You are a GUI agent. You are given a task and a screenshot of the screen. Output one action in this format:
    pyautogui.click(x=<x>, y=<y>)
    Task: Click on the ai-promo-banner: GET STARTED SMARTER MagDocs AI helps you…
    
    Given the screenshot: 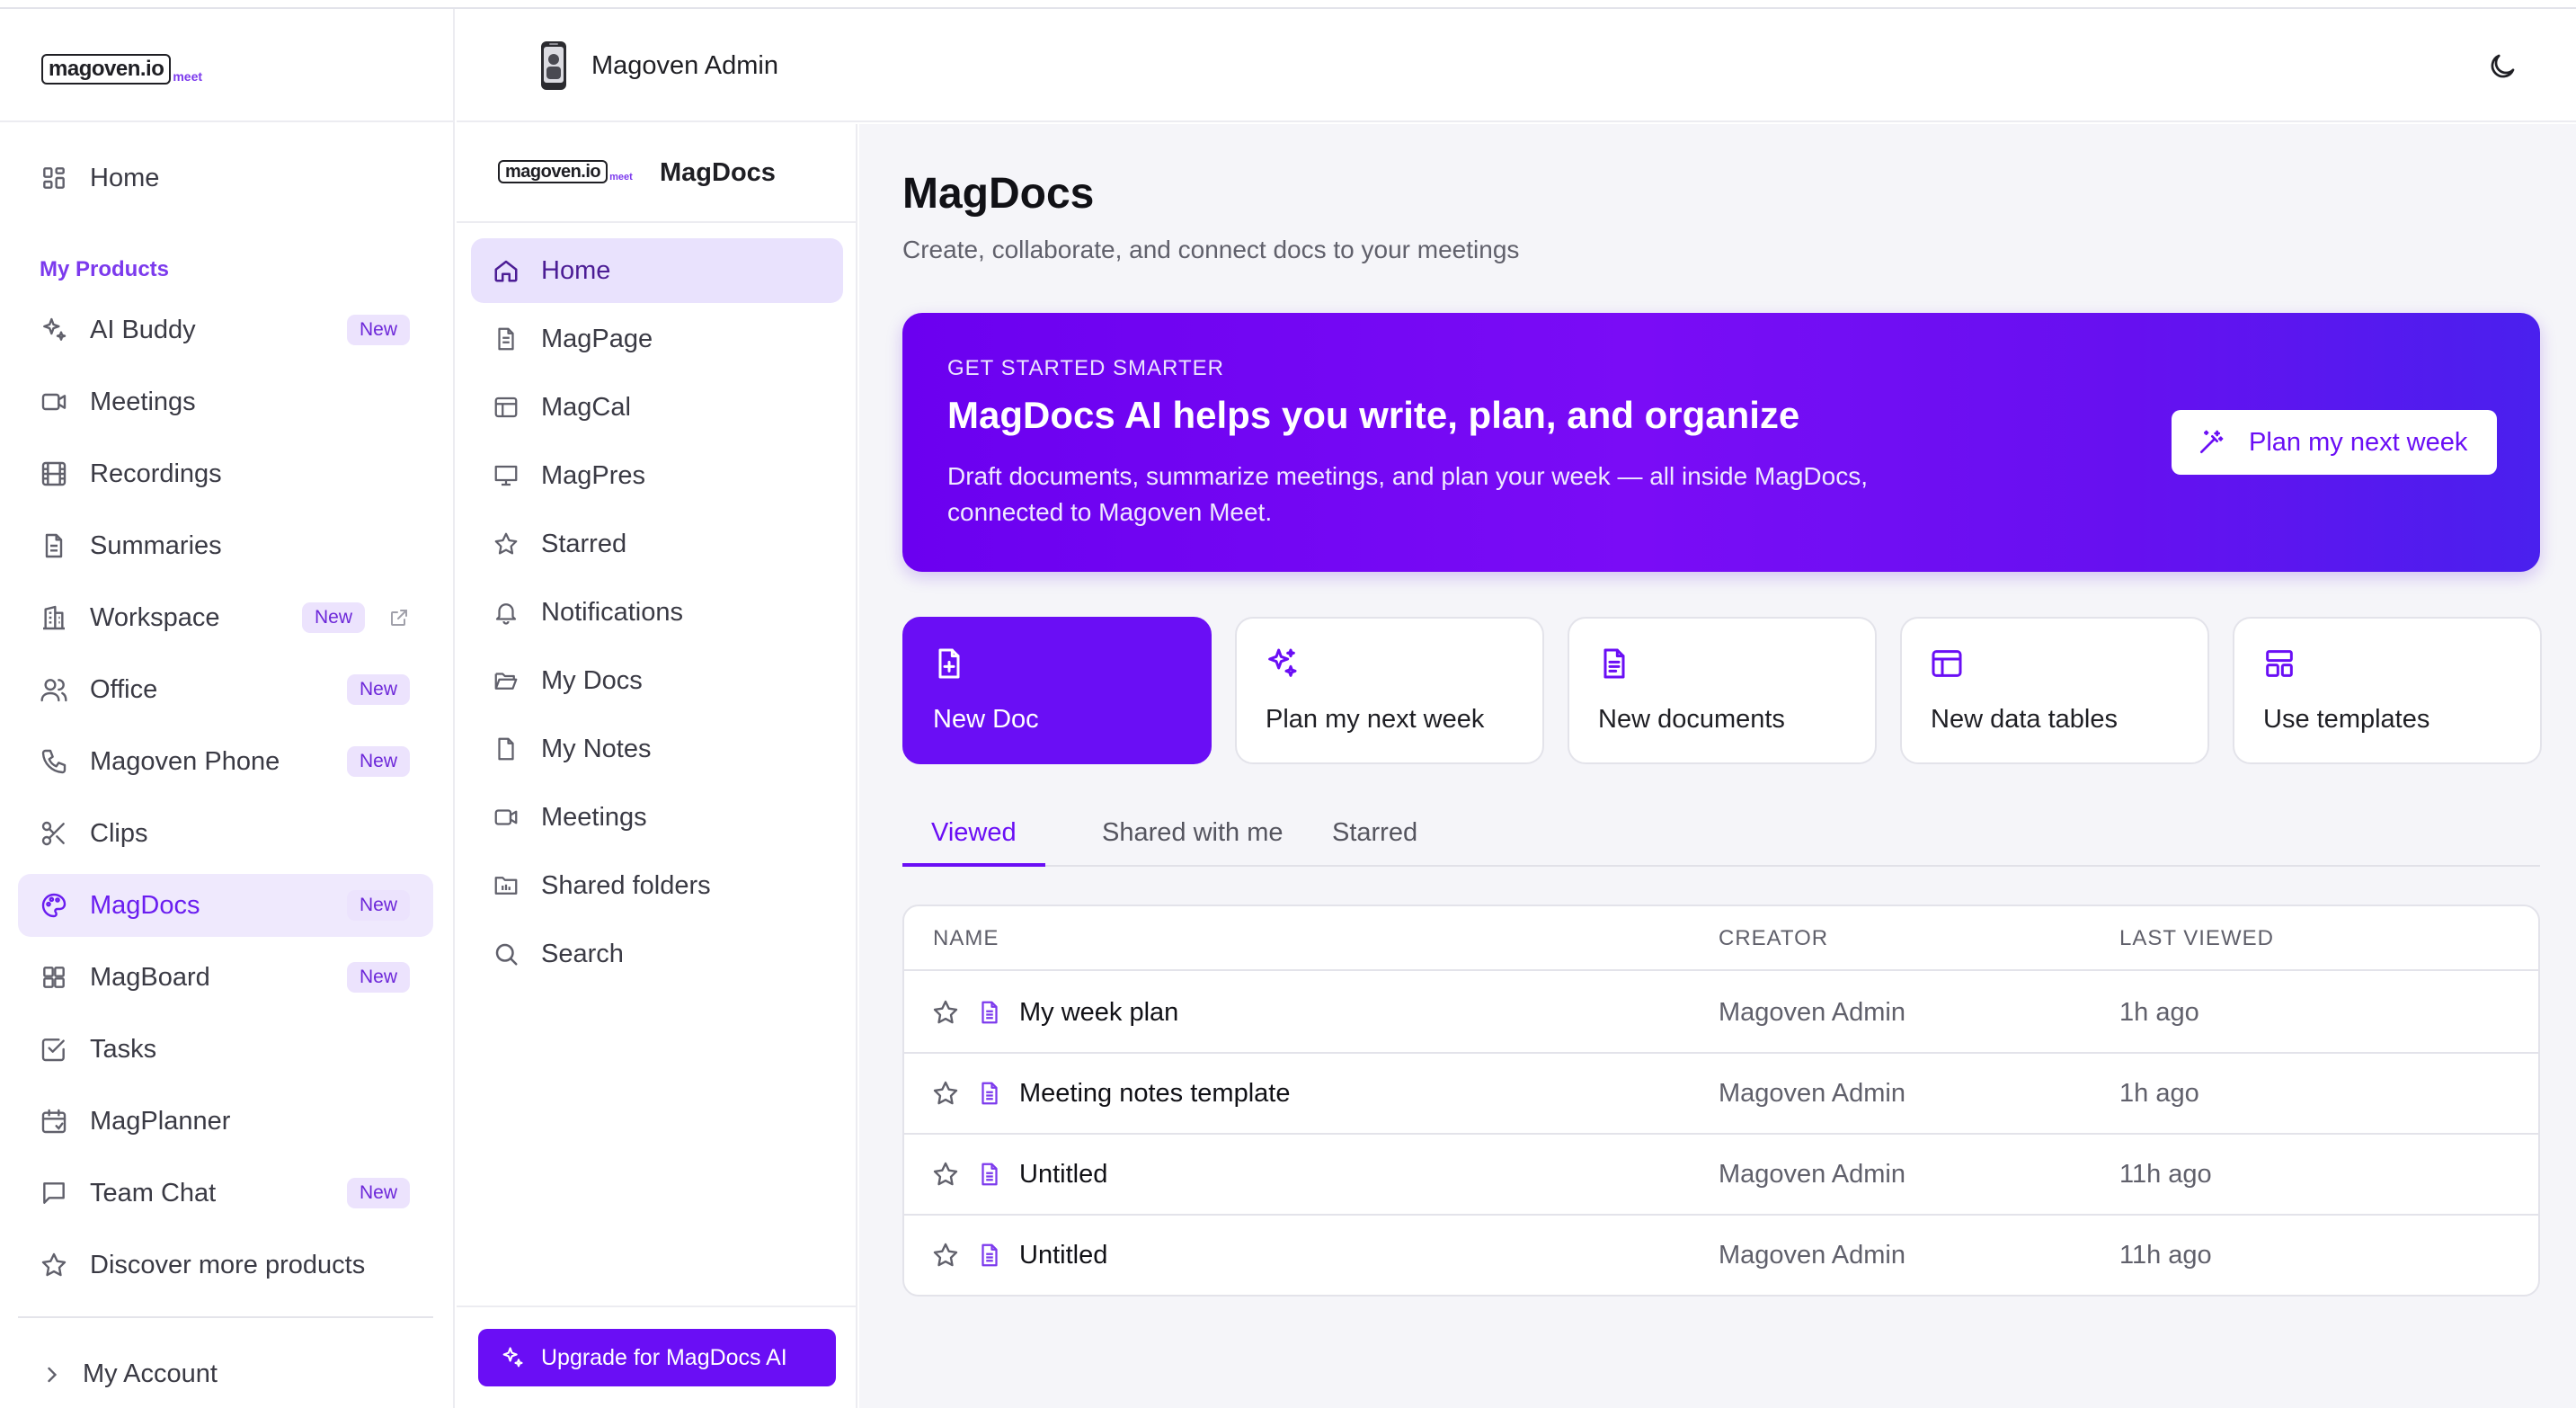 What is the action you would take?
    pyautogui.click(x=1721, y=443)
    